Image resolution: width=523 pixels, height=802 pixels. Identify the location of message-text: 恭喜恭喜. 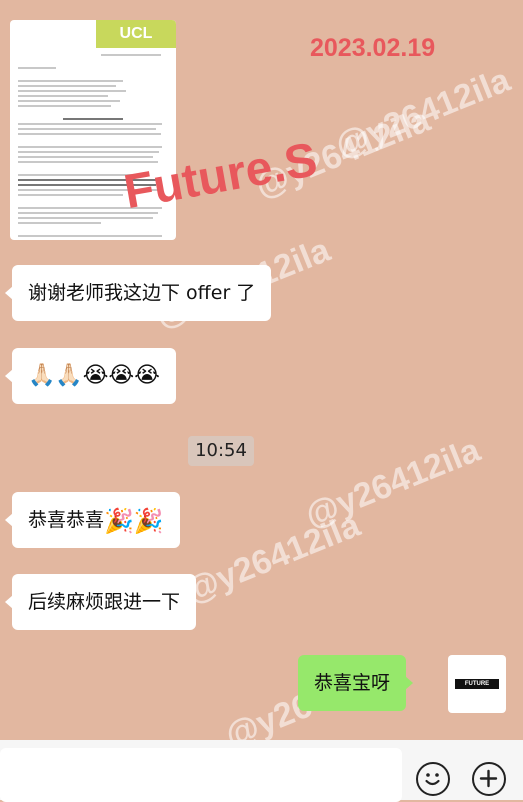
(66, 520).